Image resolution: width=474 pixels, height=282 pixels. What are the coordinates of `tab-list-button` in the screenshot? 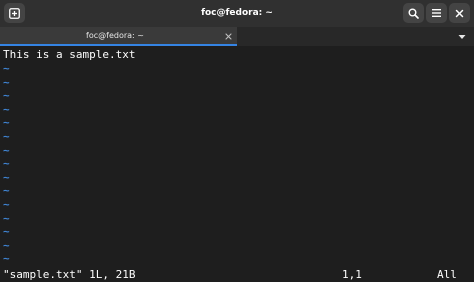 It's located at (462, 36).